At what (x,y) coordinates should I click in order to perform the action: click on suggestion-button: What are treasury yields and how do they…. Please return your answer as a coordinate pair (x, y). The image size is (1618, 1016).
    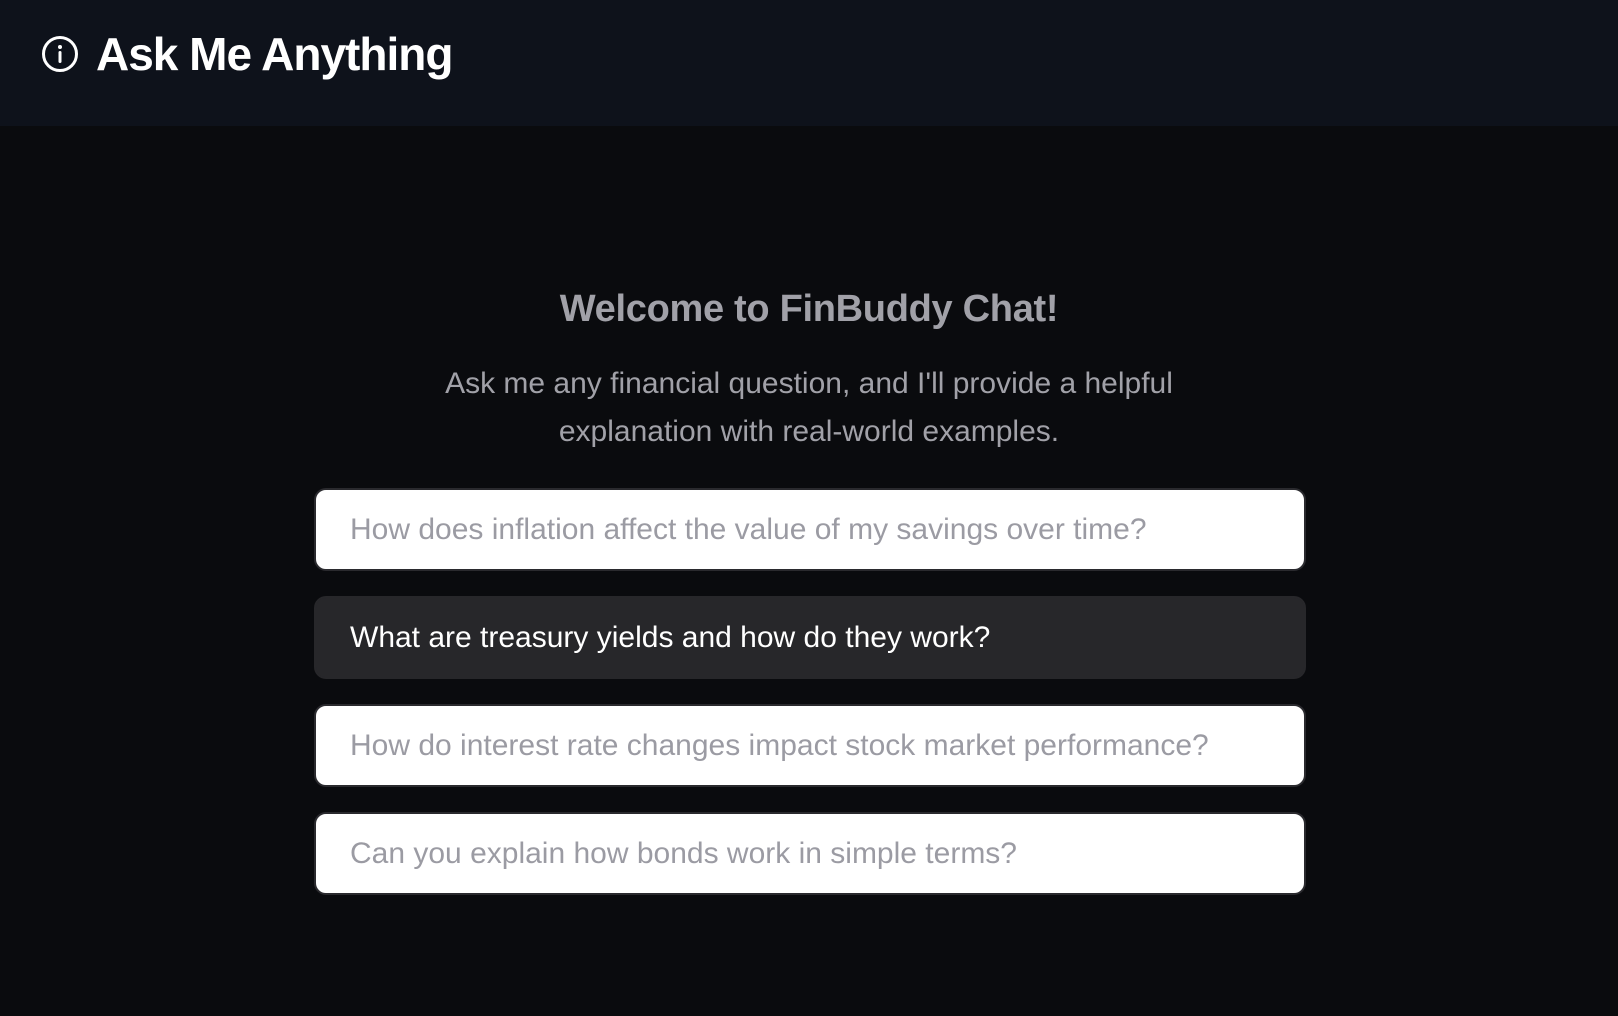
    Looking at the image, I should click on (810, 637).